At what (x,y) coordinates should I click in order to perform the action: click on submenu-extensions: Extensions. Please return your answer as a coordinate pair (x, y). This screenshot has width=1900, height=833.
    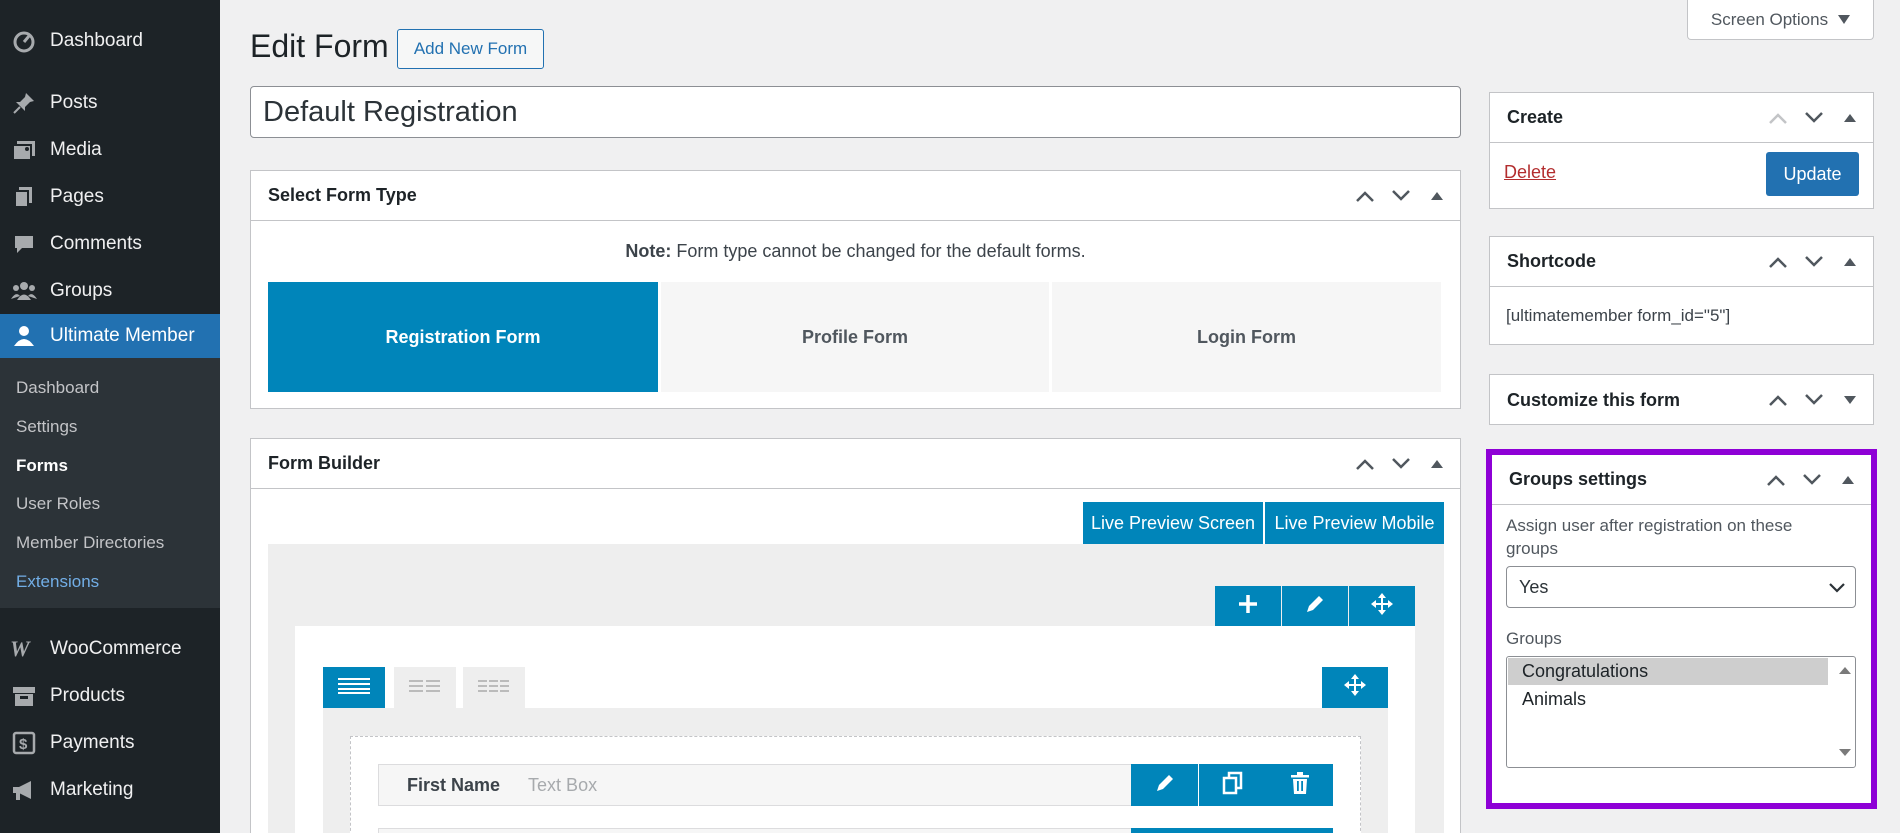
    Looking at the image, I should click on (57, 582).